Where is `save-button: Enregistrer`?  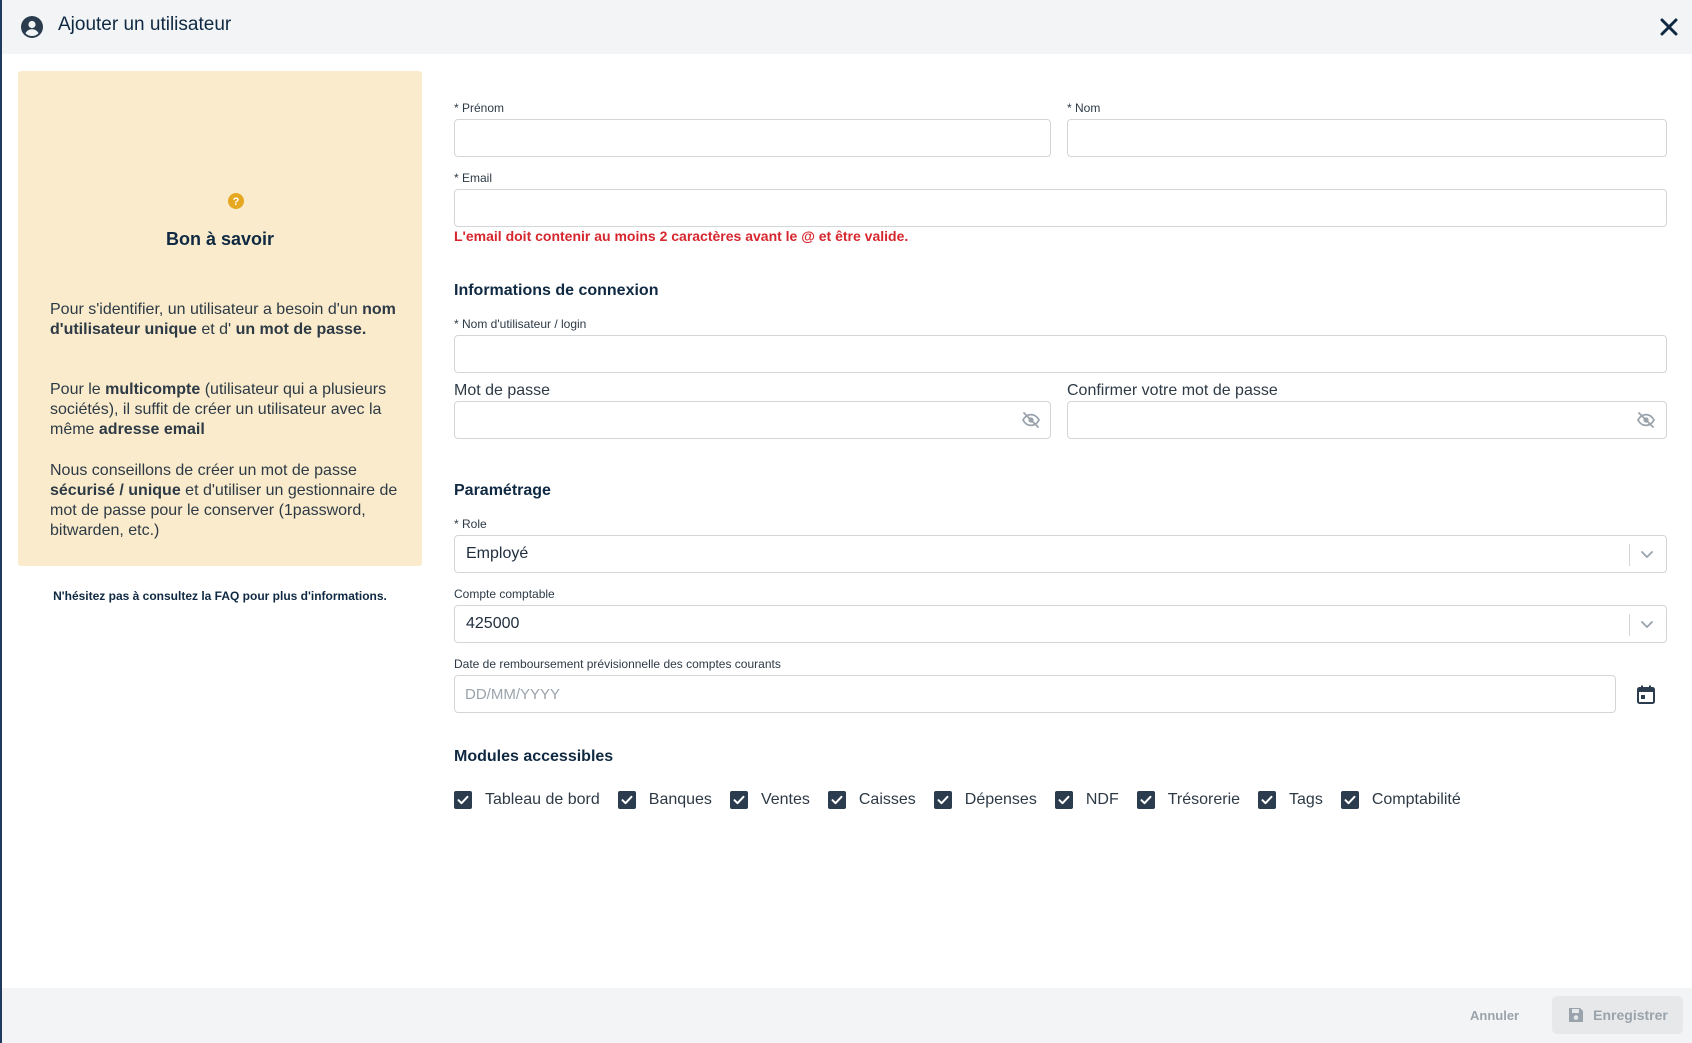 save-button: Enregistrer is located at coordinates (1617, 1015).